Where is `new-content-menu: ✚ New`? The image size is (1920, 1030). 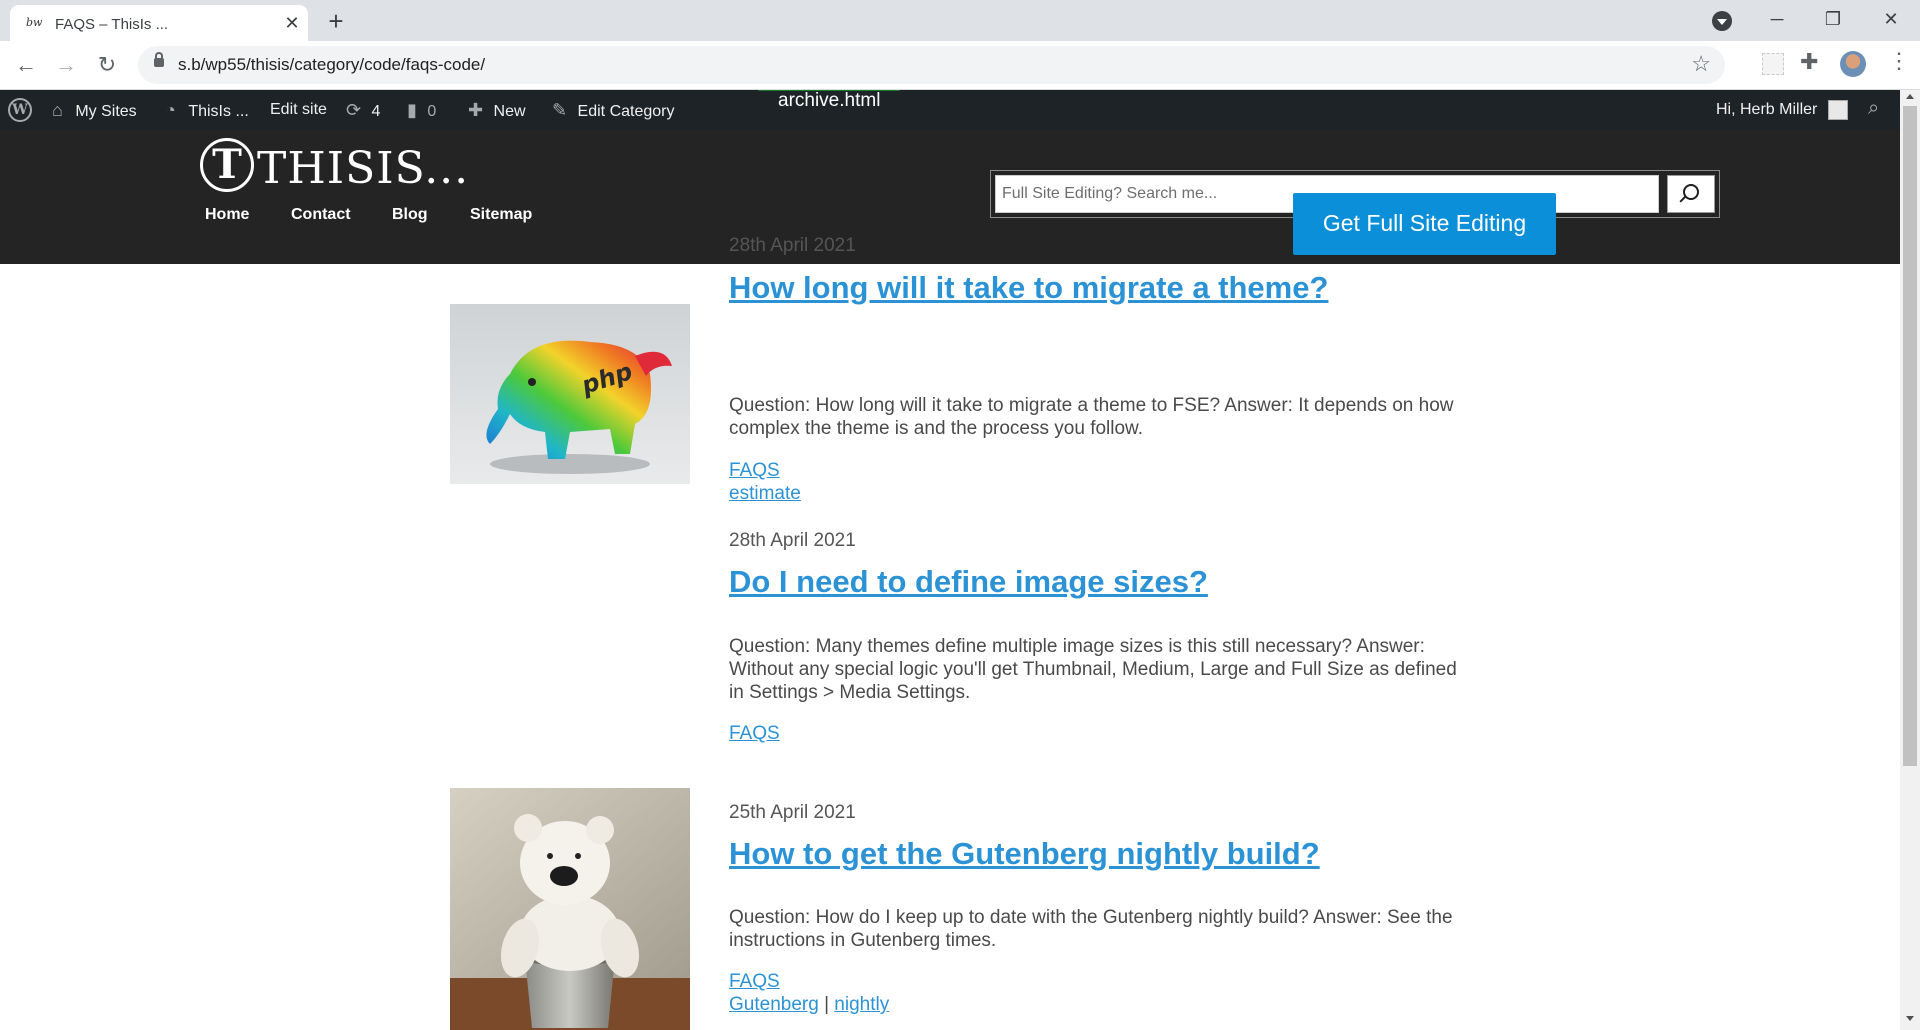 new-content-menu: ✚ New is located at coordinates (497, 110).